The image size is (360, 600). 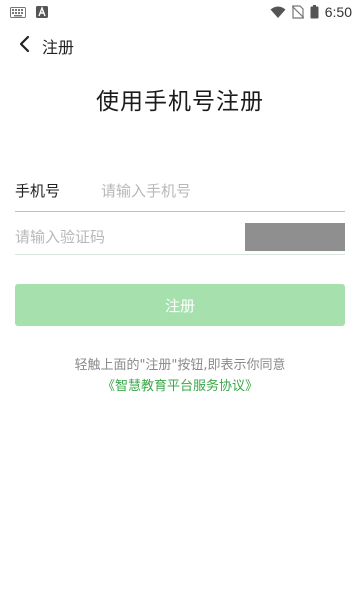 What do you see at coordinates (180, 12) in the screenshot?
I see `status-bar: 6:50` at bounding box center [180, 12].